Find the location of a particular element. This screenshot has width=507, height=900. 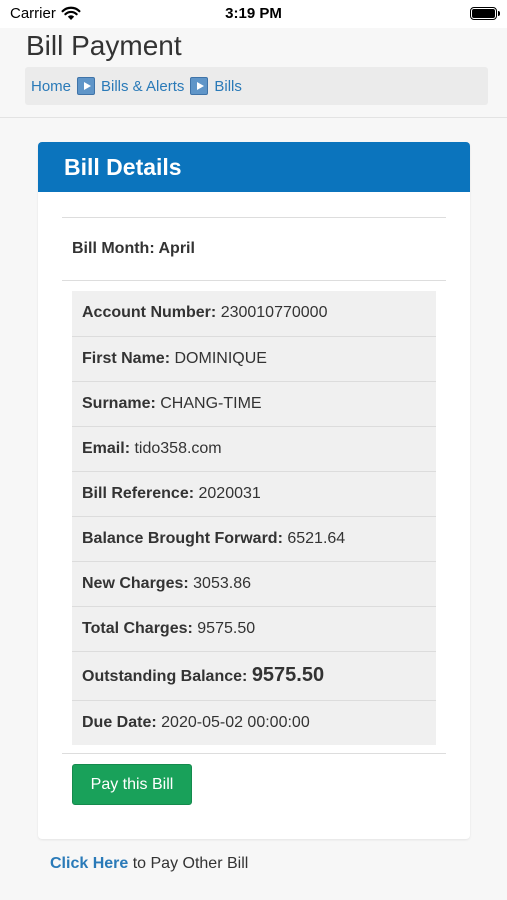

row-label: Balance Brought Forward: is located at coordinates (182, 538).